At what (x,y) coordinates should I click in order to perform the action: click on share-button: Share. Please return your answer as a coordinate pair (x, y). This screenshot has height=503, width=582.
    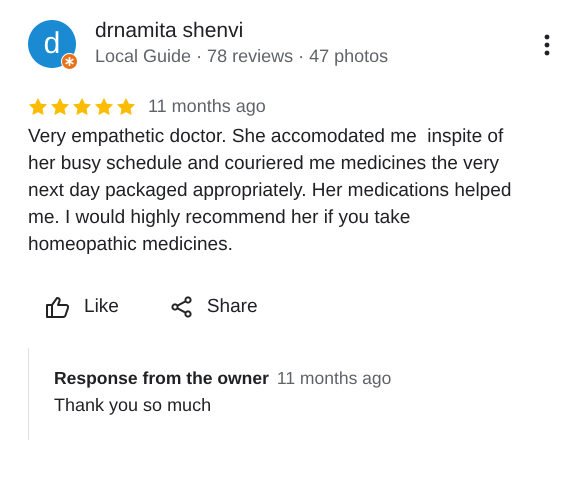
    Looking at the image, I should click on (214, 307).